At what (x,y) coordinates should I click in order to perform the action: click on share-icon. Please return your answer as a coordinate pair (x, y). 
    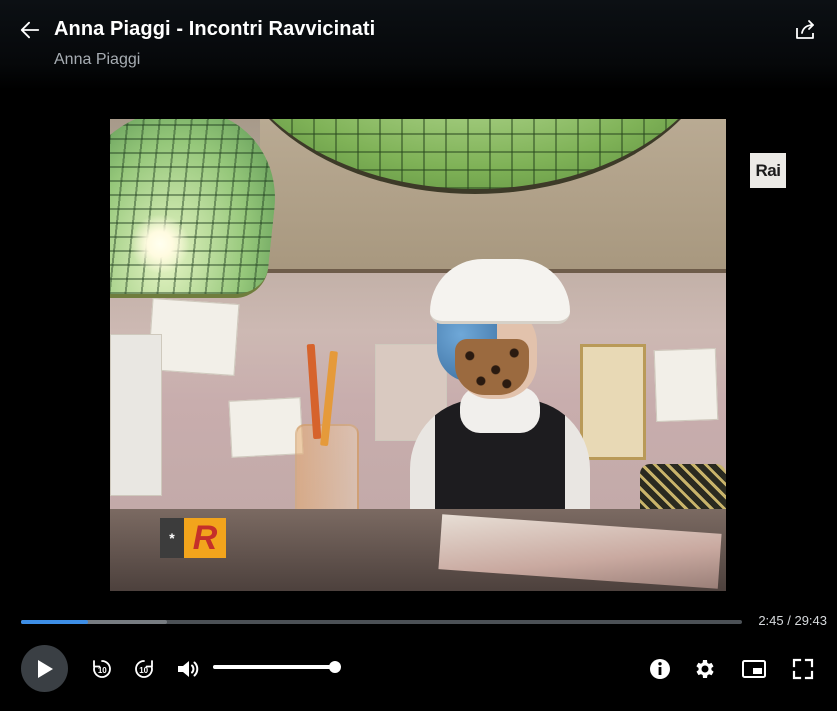
    Looking at the image, I should click on (805, 29).